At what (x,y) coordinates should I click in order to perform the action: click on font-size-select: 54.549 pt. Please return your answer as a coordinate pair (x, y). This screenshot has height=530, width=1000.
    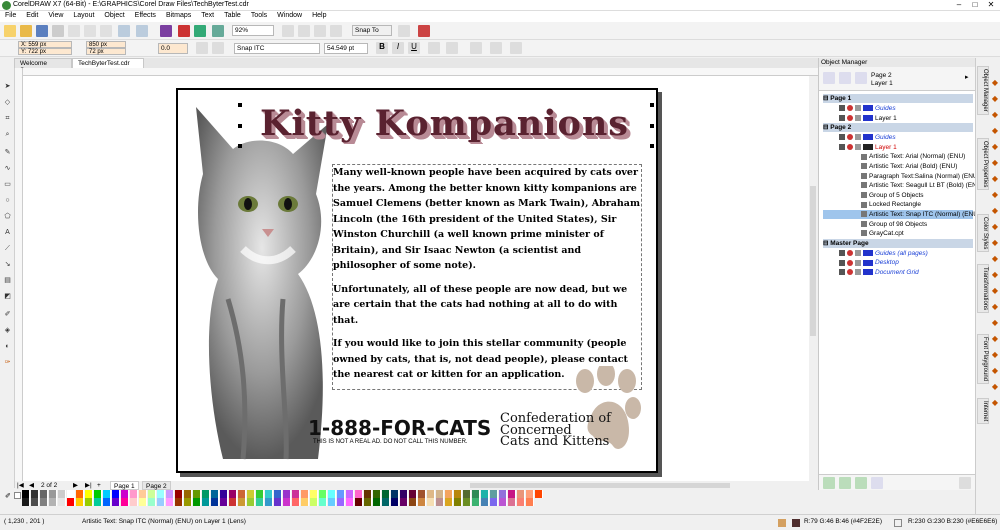
    Looking at the image, I should click on (346, 48).